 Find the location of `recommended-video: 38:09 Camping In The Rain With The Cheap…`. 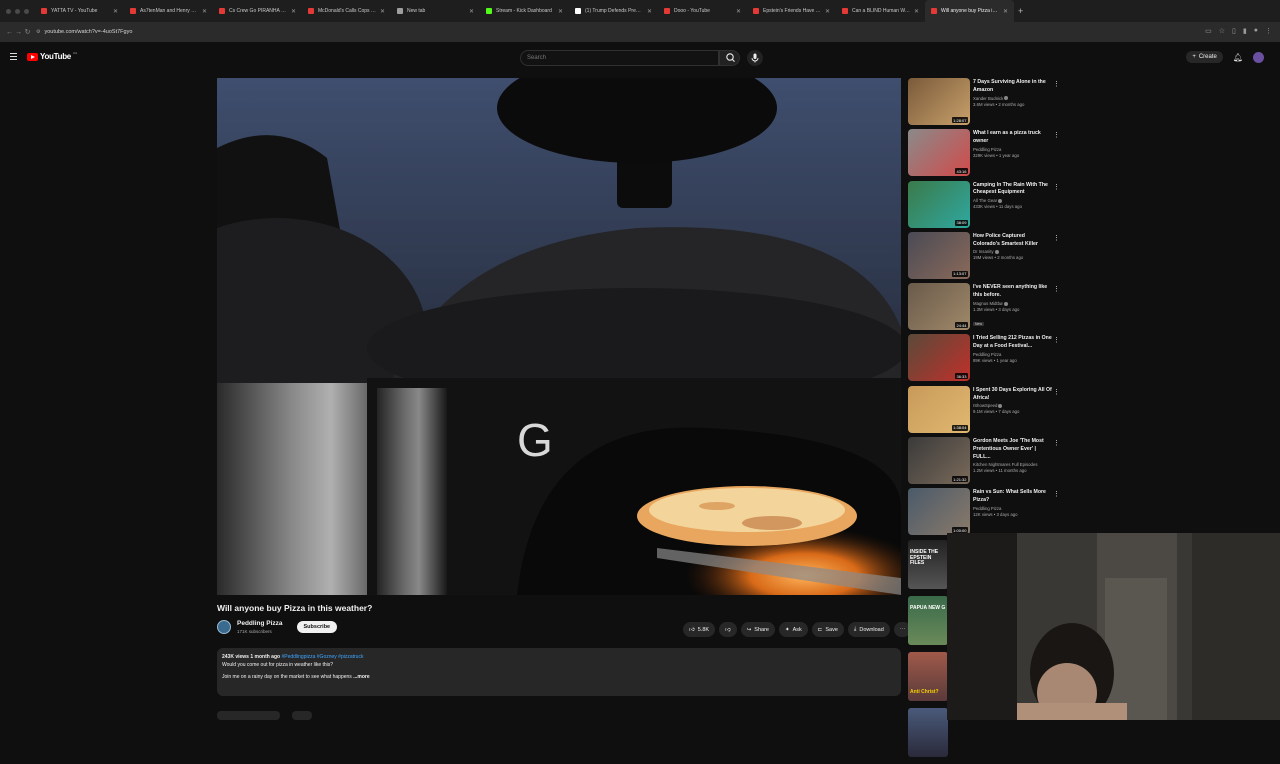

recommended-video: 38:09 Camping In The Rain With The Cheap… is located at coordinates (988, 206).